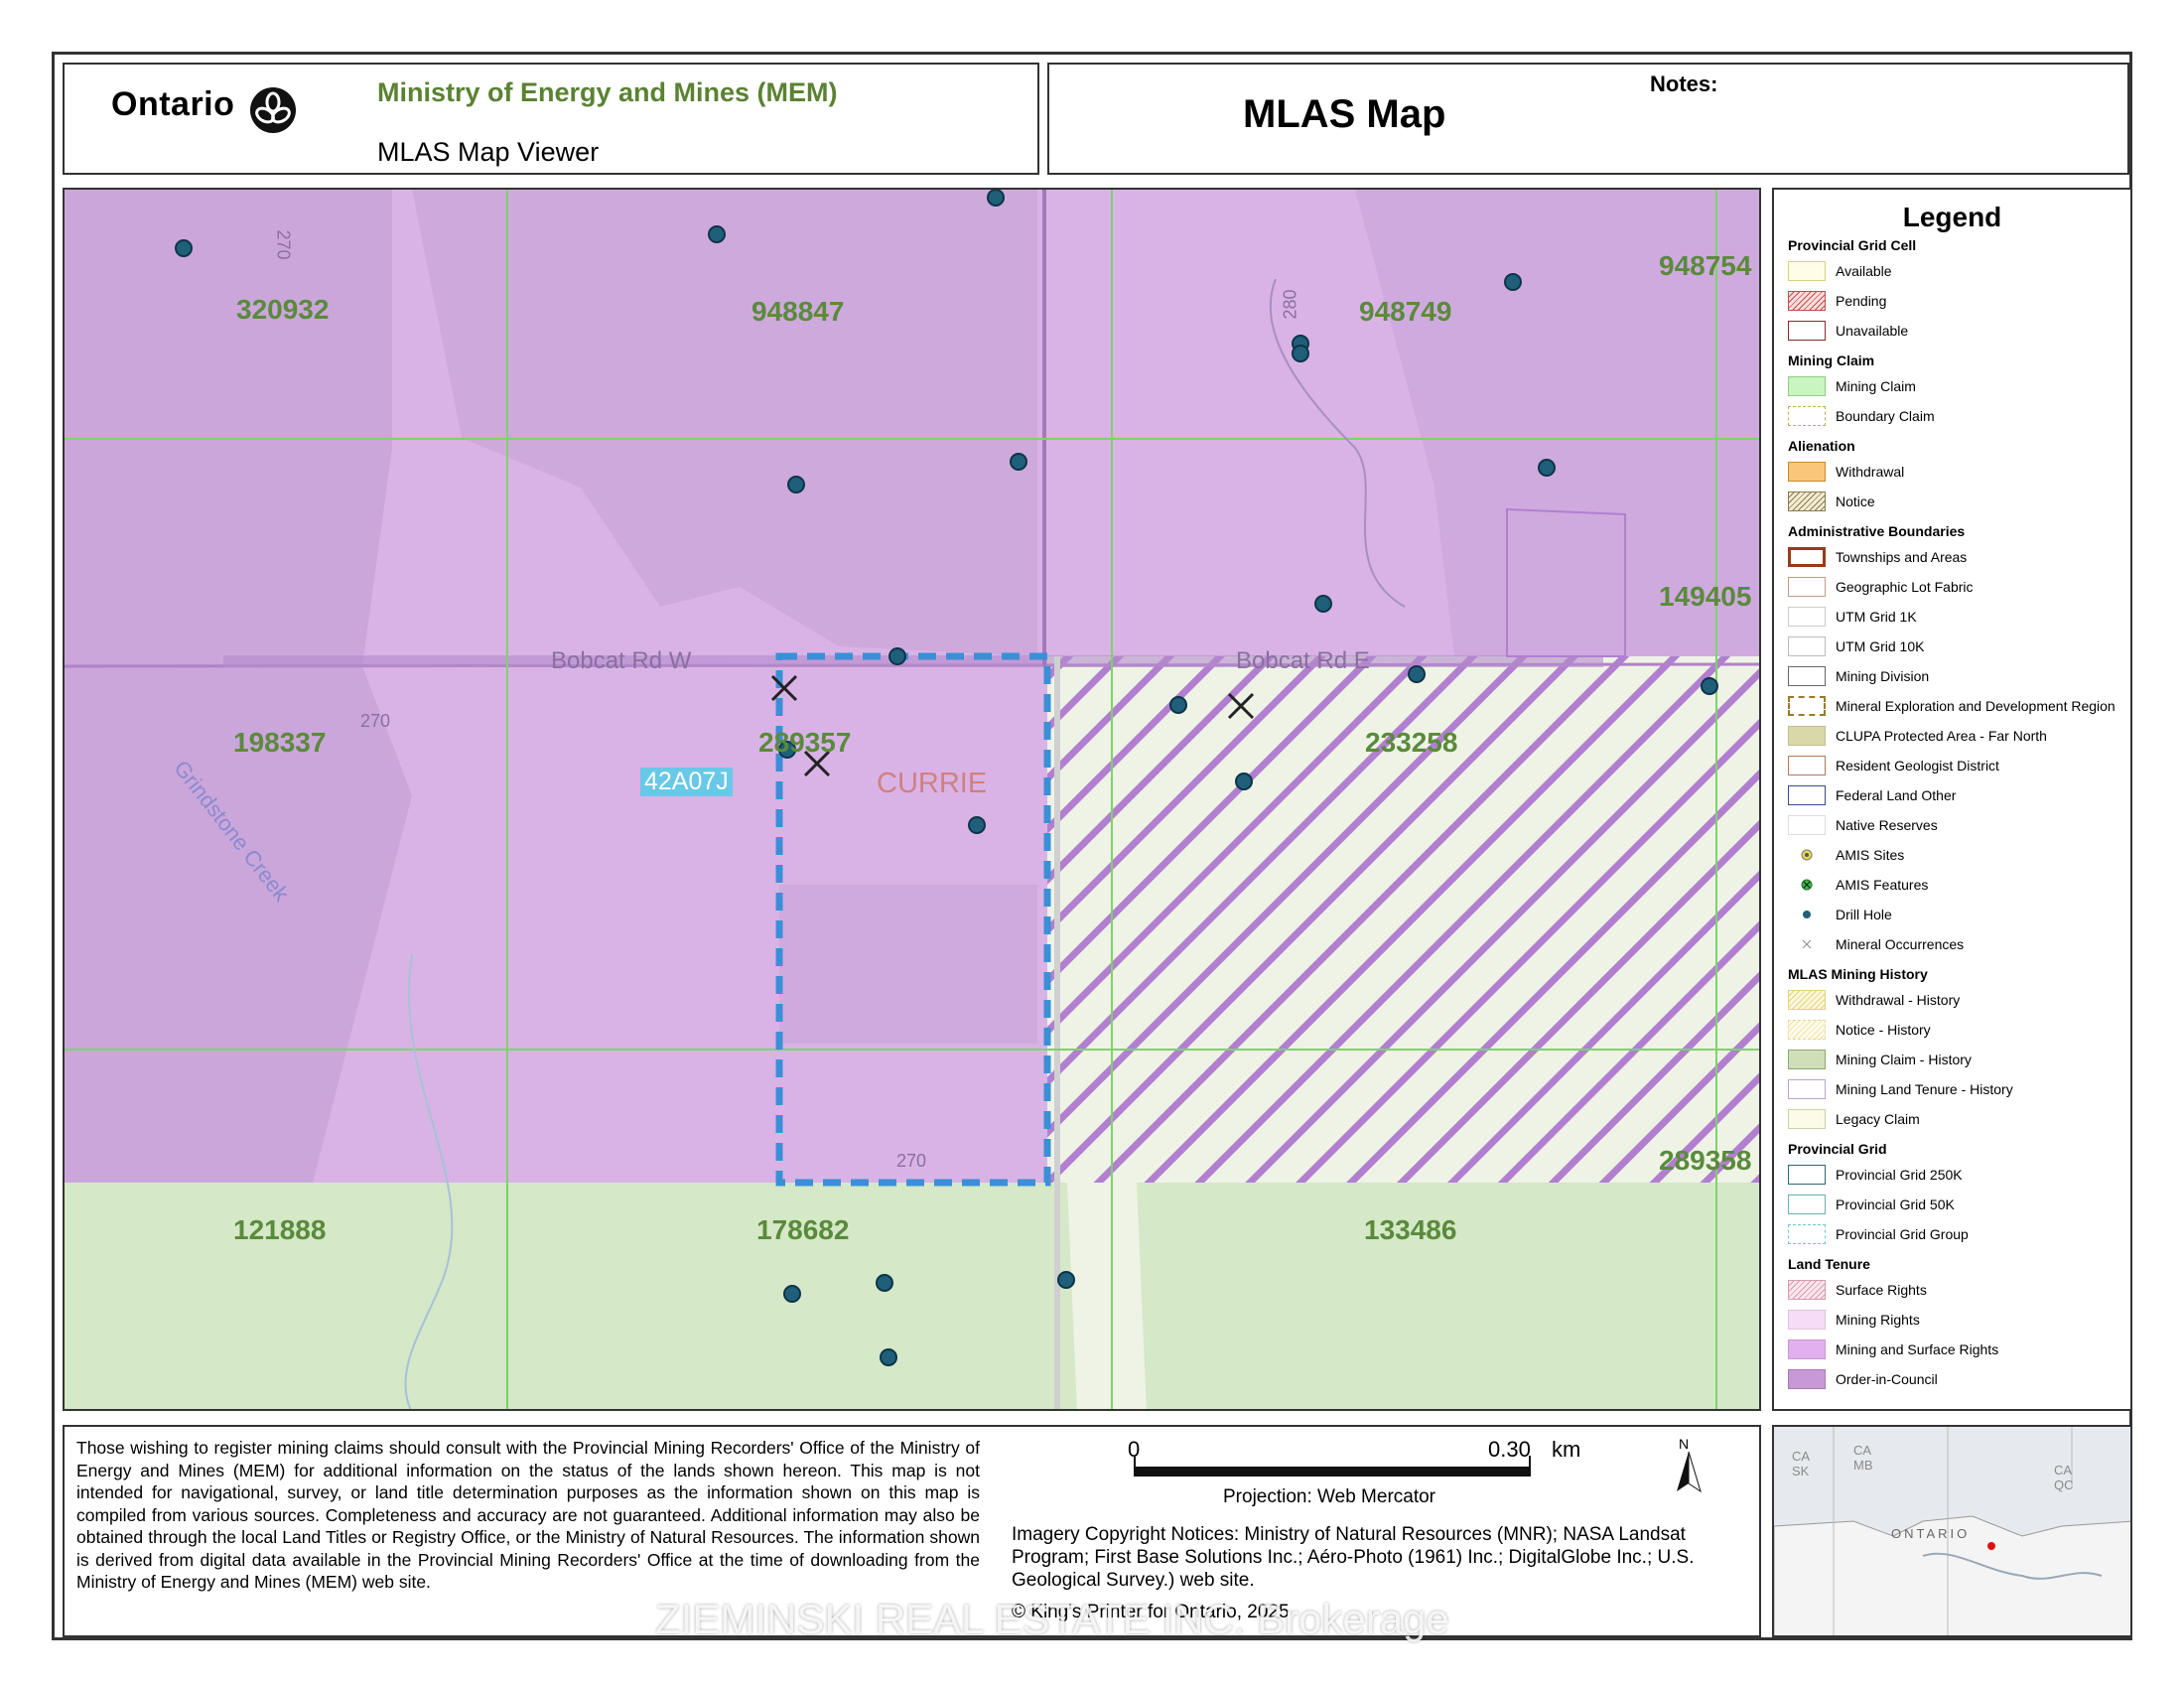  What do you see at coordinates (1898, 1000) in the screenshot?
I see `legend-item-label: Withdrawal - History` at bounding box center [1898, 1000].